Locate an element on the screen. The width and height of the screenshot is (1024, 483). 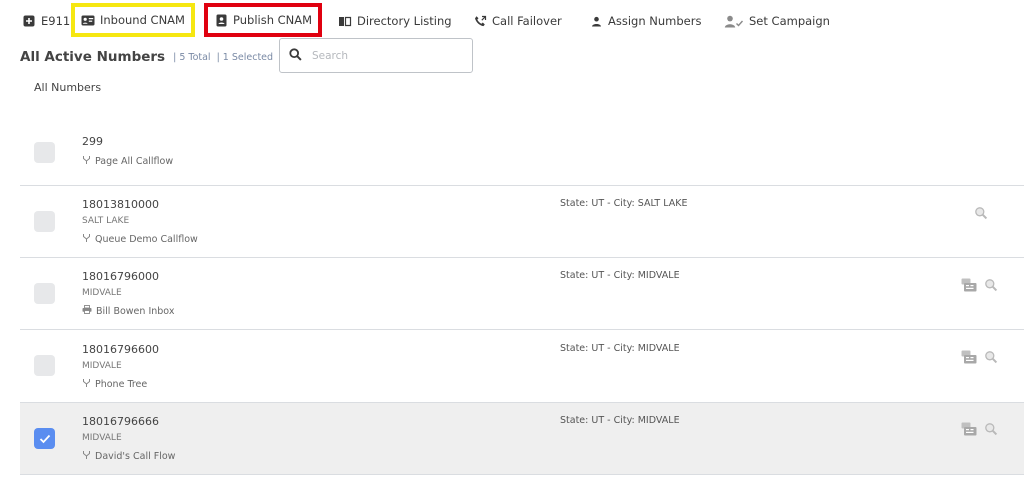
call-failover-button: Call Failover is located at coordinates (517, 21).